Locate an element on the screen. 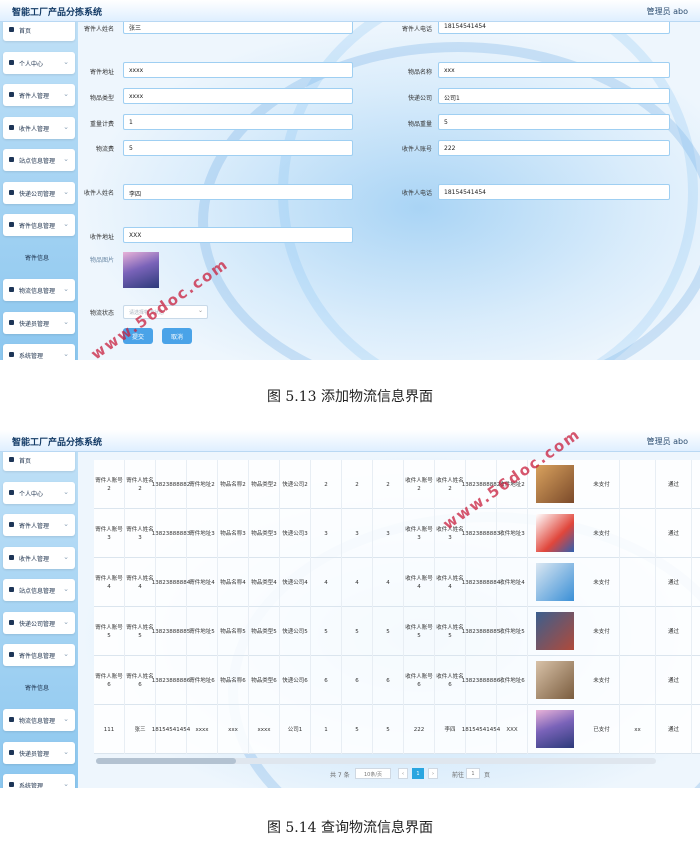  sender-address-label: 寄件地址 is located at coordinates (101, 72).